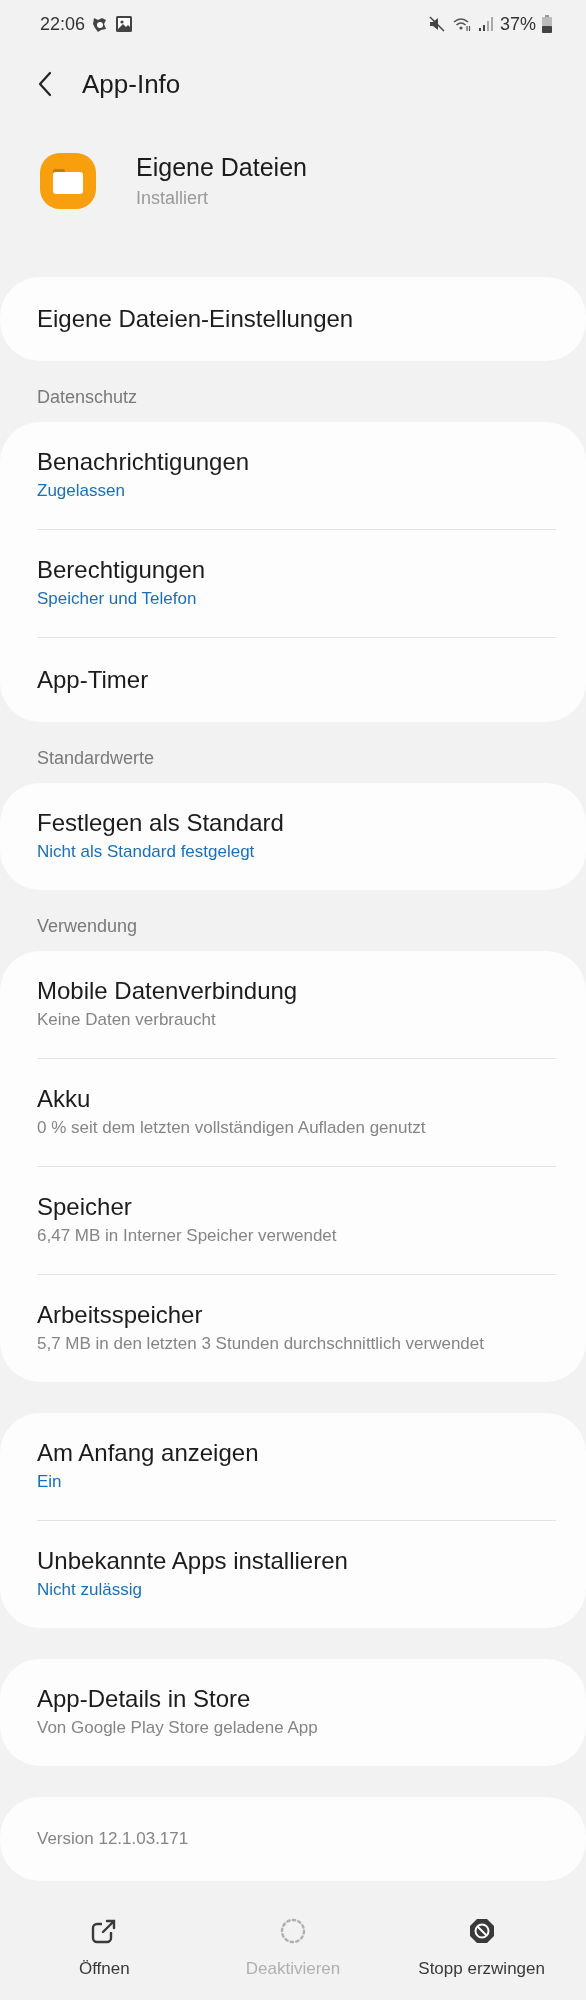 The width and height of the screenshot is (586, 2000). I want to click on version-text: Version 12.1.03.171, so click(113, 1839).